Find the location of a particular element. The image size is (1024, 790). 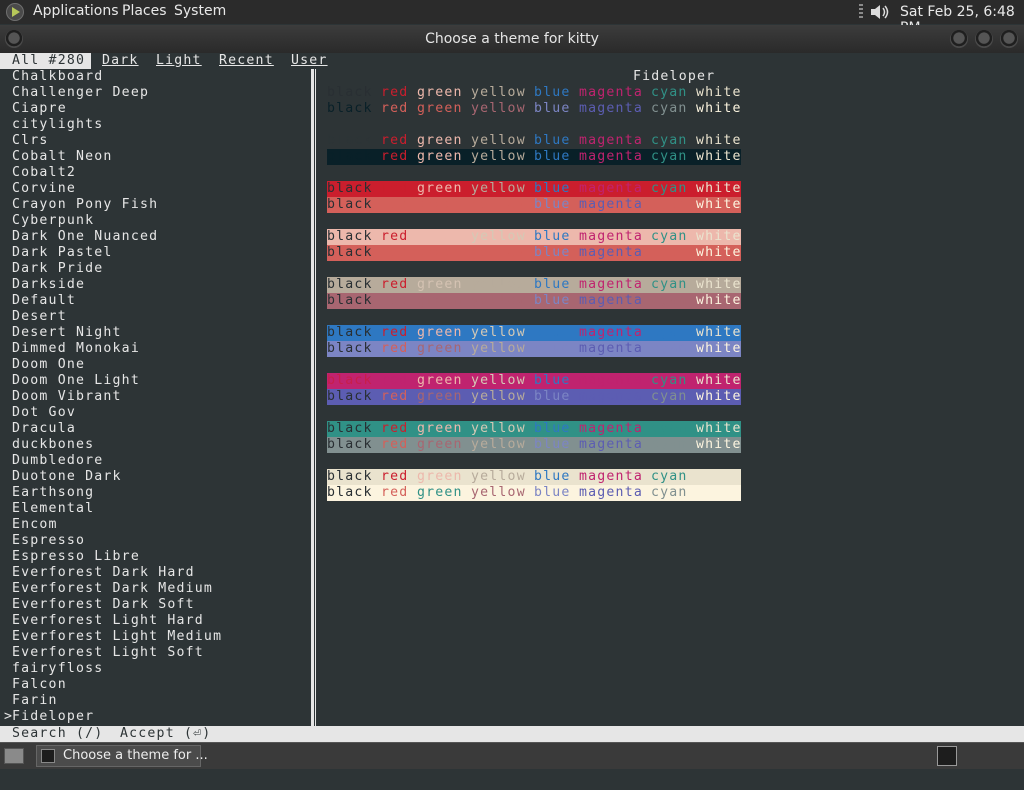

window-title: Choose a theme for kitty is located at coordinates (512, 39).